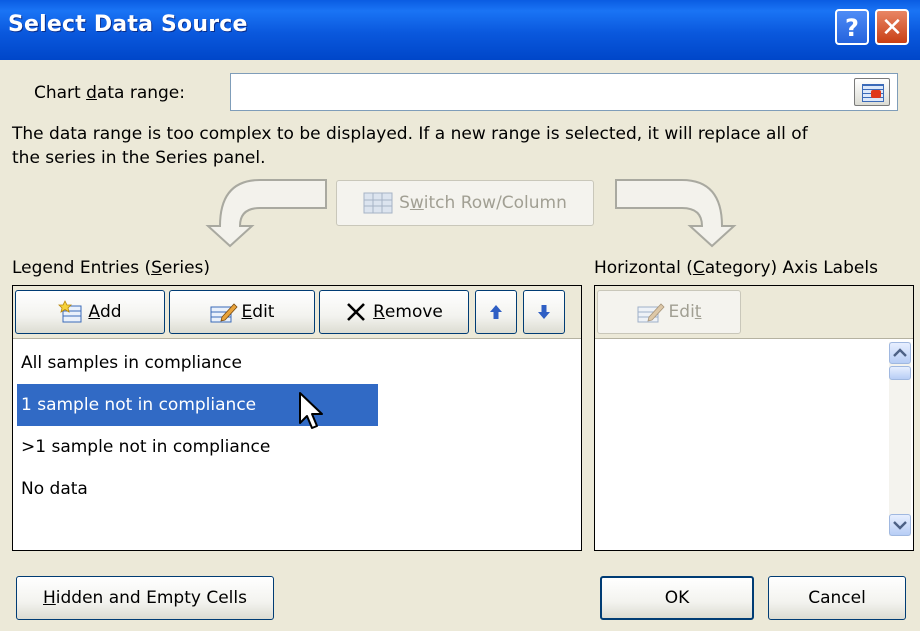 The width and height of the screenshot is (920, 631). What do you see at coordinates (460, 30) in the screenshot?
I see `title-bar: Select Data Source ? ✕` at bounding box center [460, 30].